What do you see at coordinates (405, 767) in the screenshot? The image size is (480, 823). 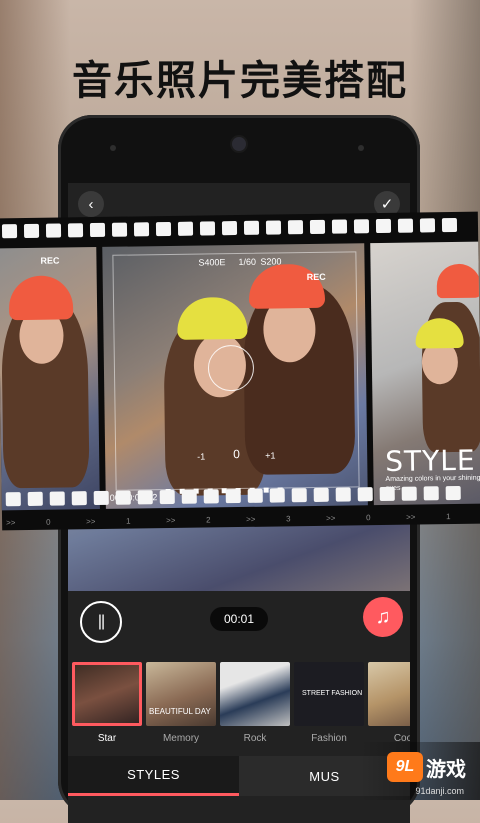 I see `watermark-logo-mark: 9L` at bounding box center [405, 767].